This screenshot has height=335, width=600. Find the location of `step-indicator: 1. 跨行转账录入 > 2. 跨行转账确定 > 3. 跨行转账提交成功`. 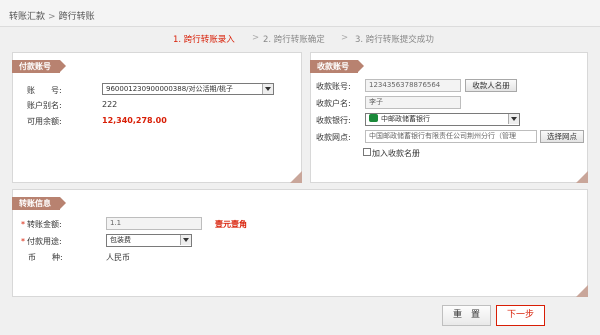

step-indicator: 1. 跨行转账录入 > 2. 跨行转账确定 > 3. 跨行转账提交成功 is located at coordinates (300, 39).